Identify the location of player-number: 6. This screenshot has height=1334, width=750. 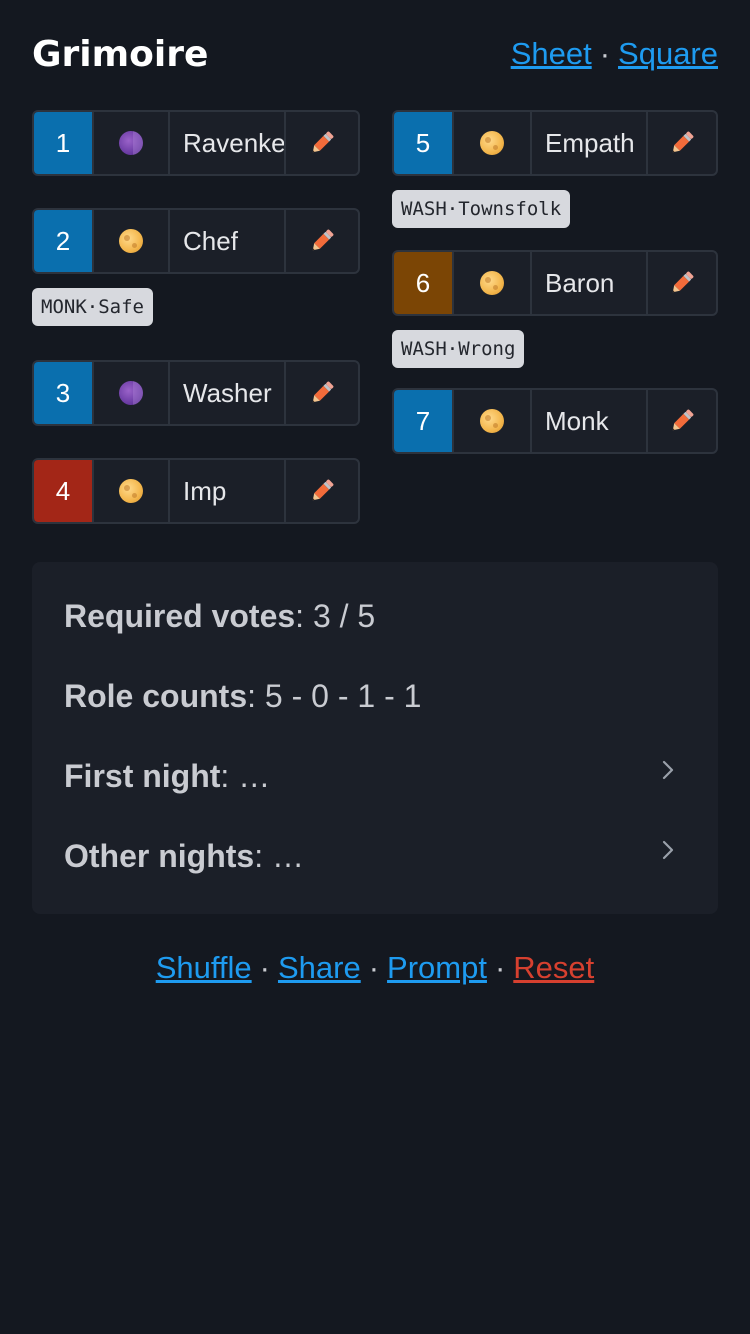
(423, 283).